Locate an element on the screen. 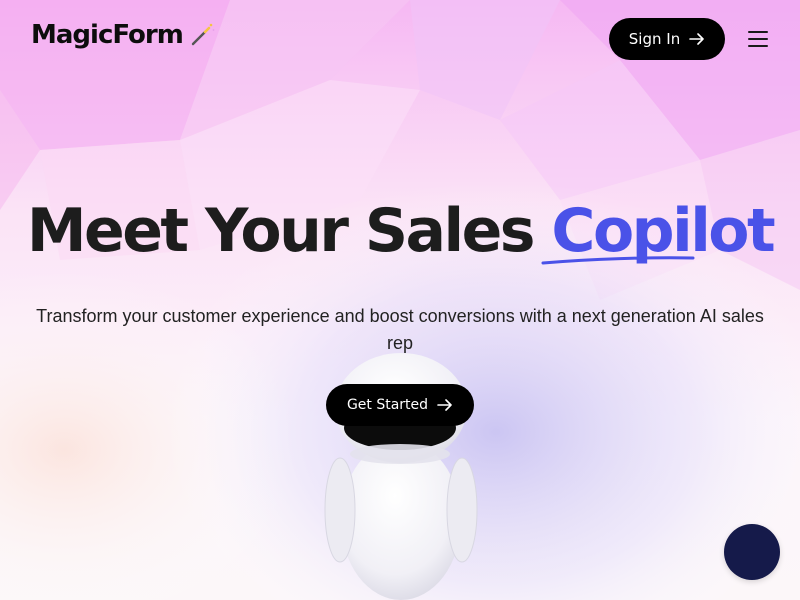 This screenshot has height=600, width=800. hamburger-menu-icon is located at coordinates (758, 39).